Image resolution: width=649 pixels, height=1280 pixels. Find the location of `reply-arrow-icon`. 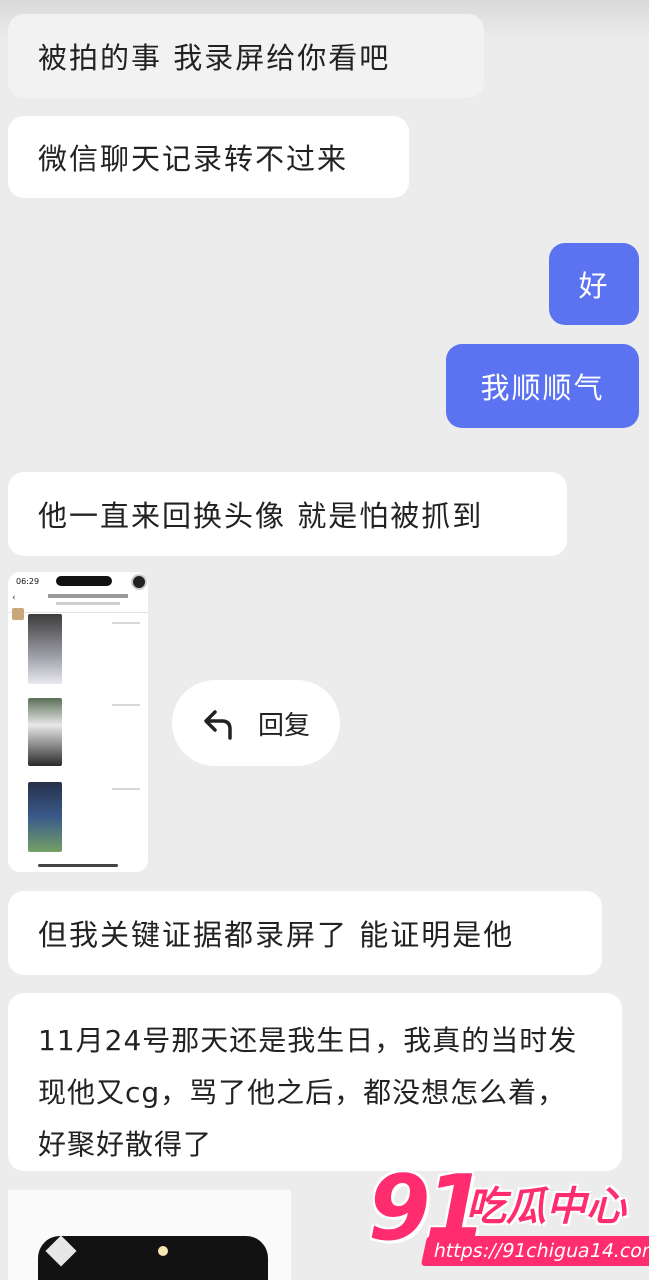

reply-arrow-icon is located at coordinates (218, 725).